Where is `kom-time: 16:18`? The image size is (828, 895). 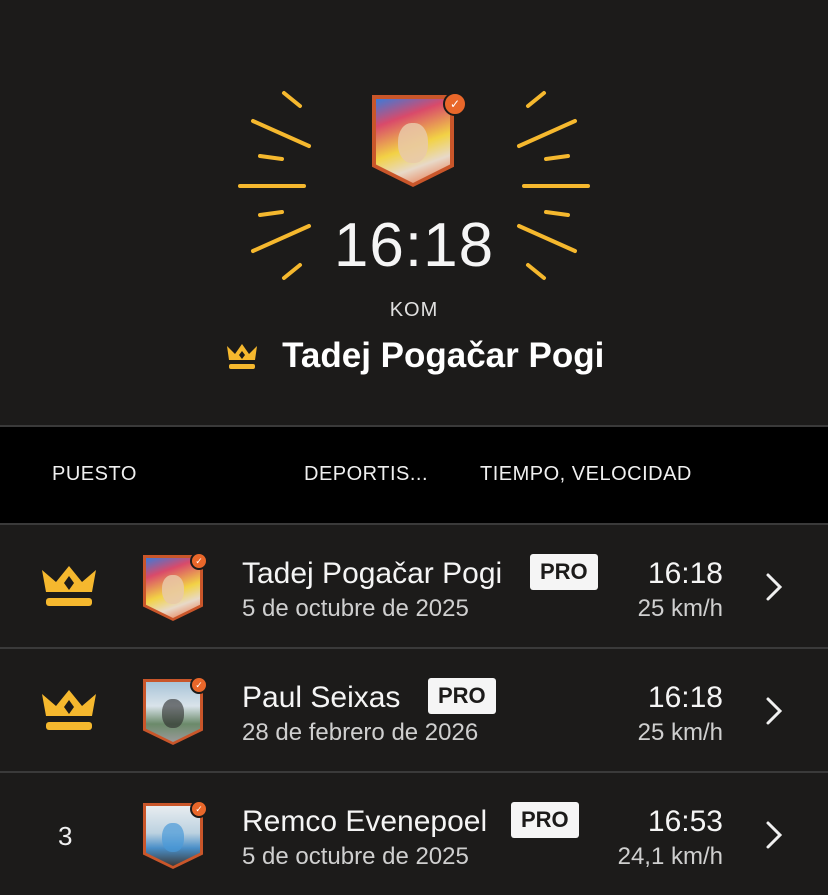
kom-time: 16:18 is located at coordinates (414, 245).